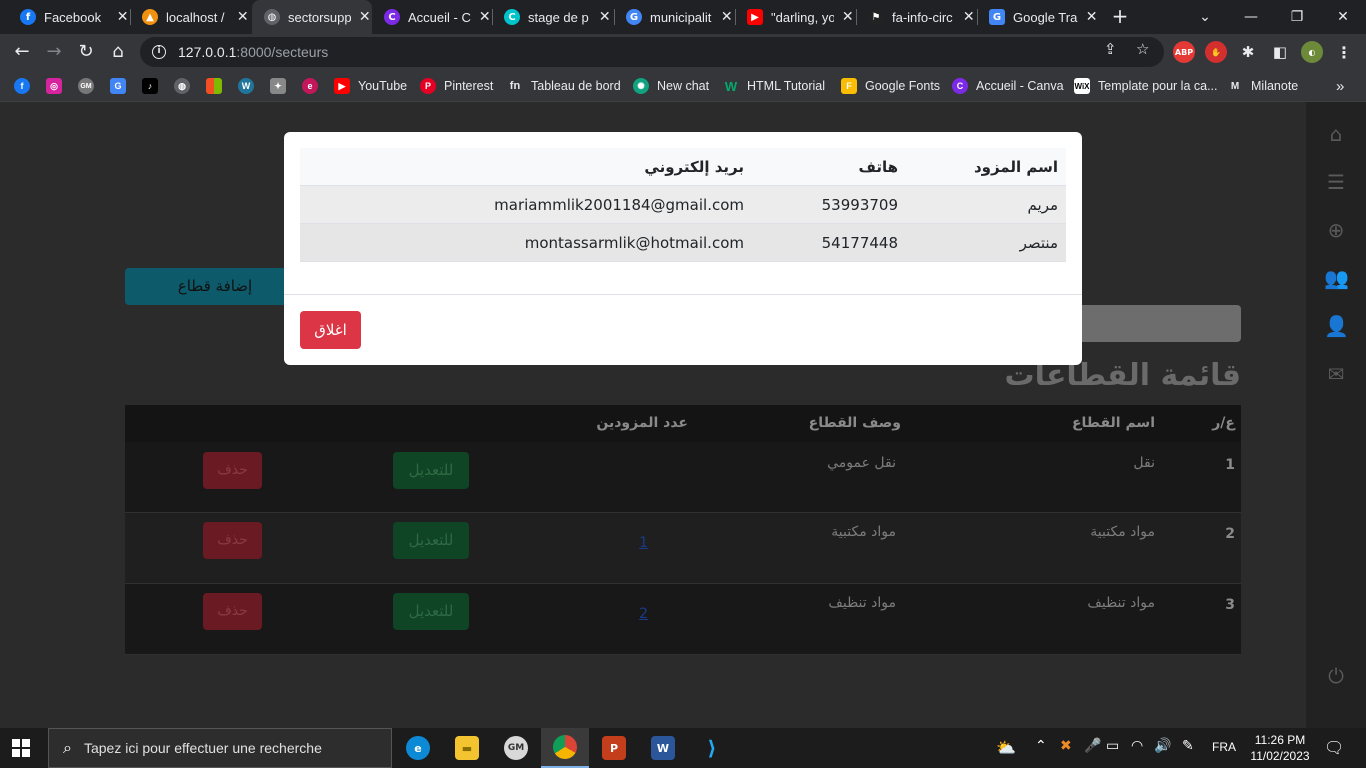 The height and width of the screenshot is (768, 1366). What do you see at coordinates (1336, 182) in the screenshot?
I see `list-icon: ☰` at bounding box center [1336, 182].